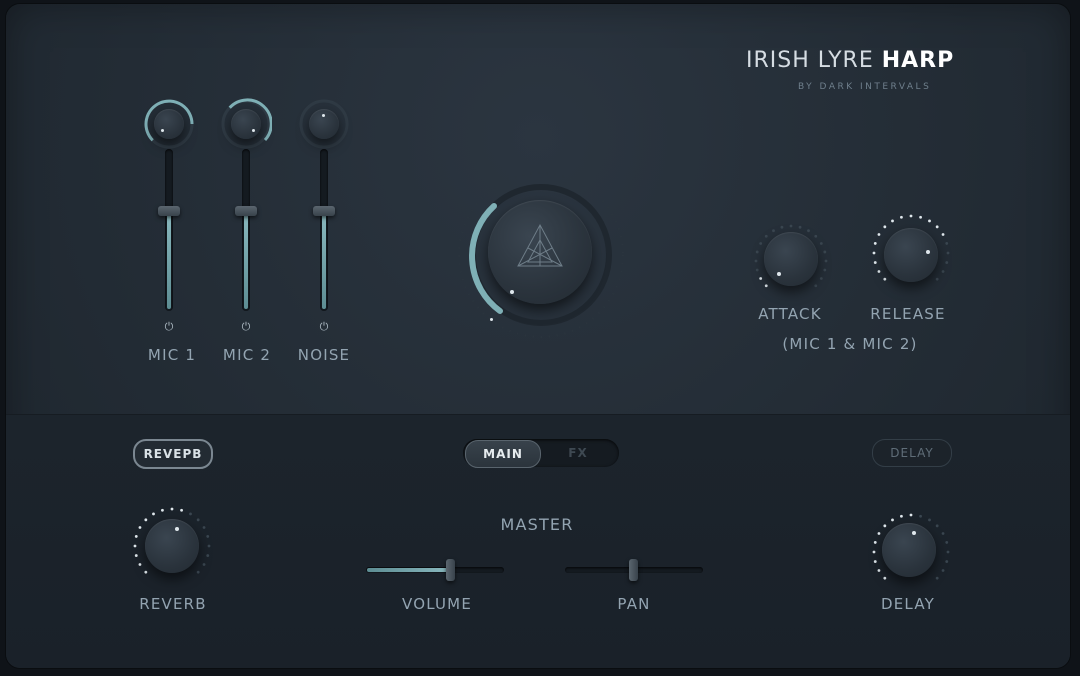 The height and width of the screenshot is (676, 1080). I want to click on reverb-knob-label: REVERB, so click(173, 604).